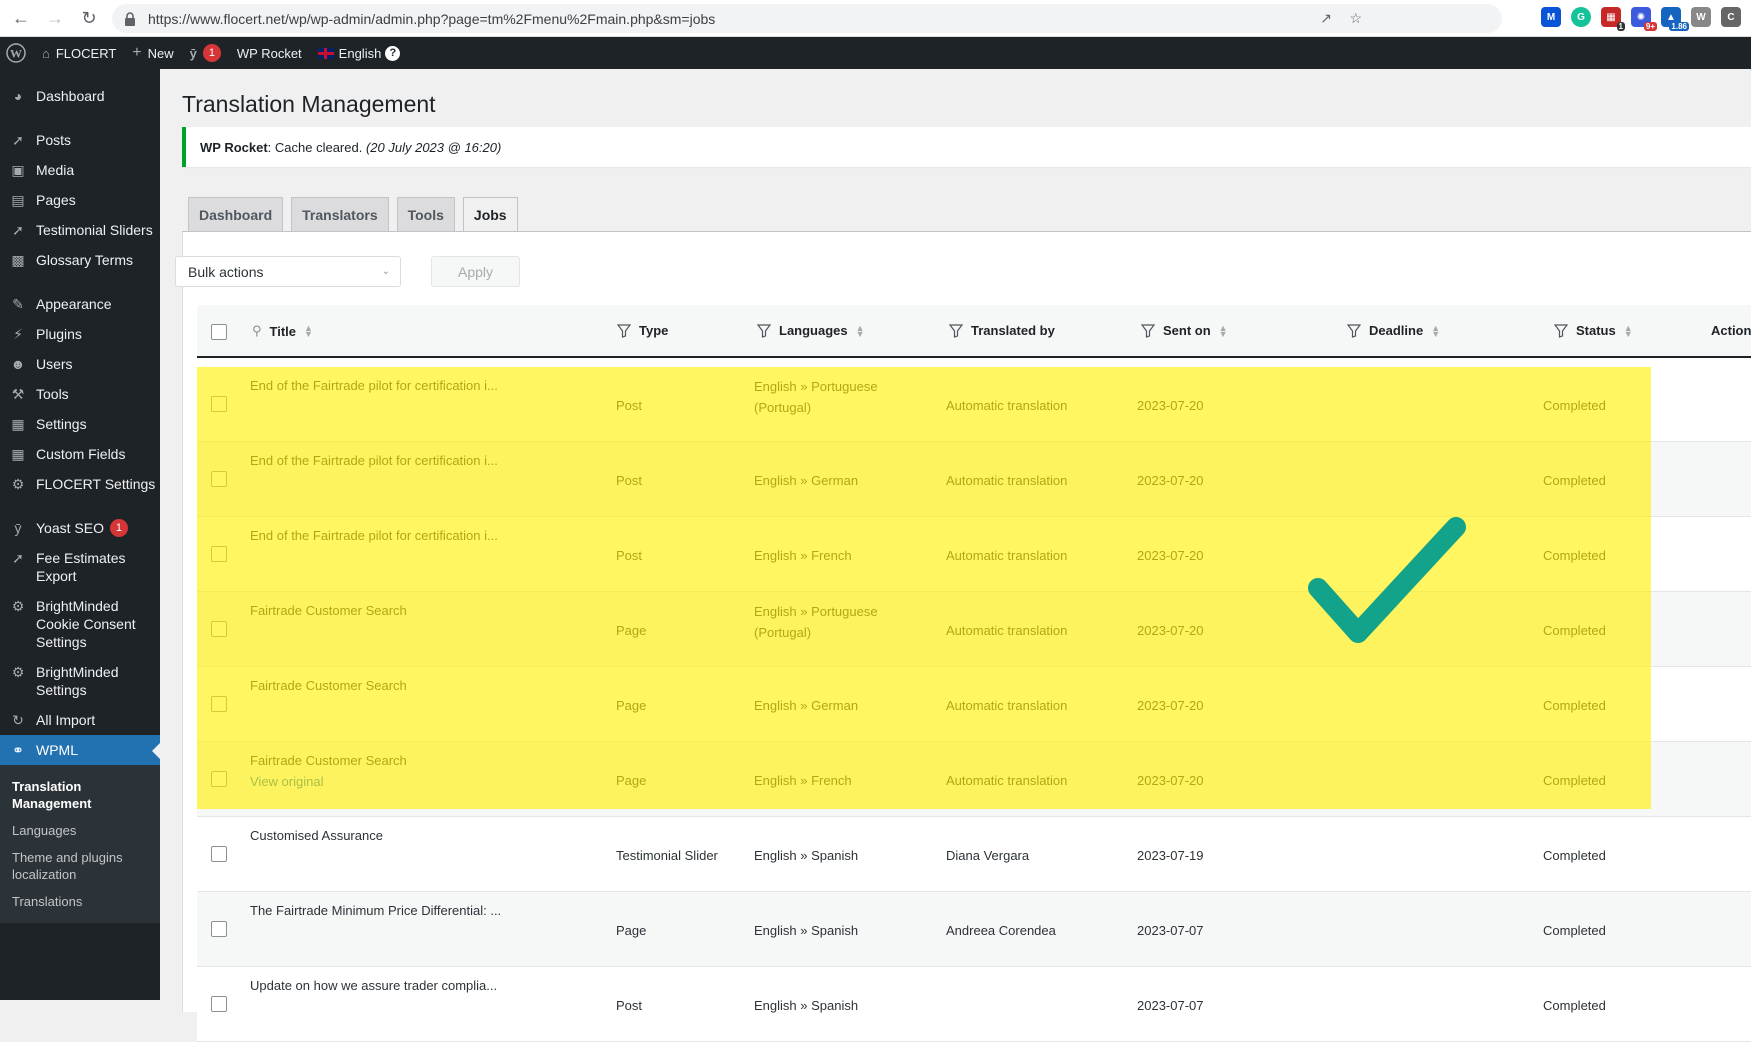  I want to click on sidebar-item-wpml: ⚭ WPML, so click(80, 750).